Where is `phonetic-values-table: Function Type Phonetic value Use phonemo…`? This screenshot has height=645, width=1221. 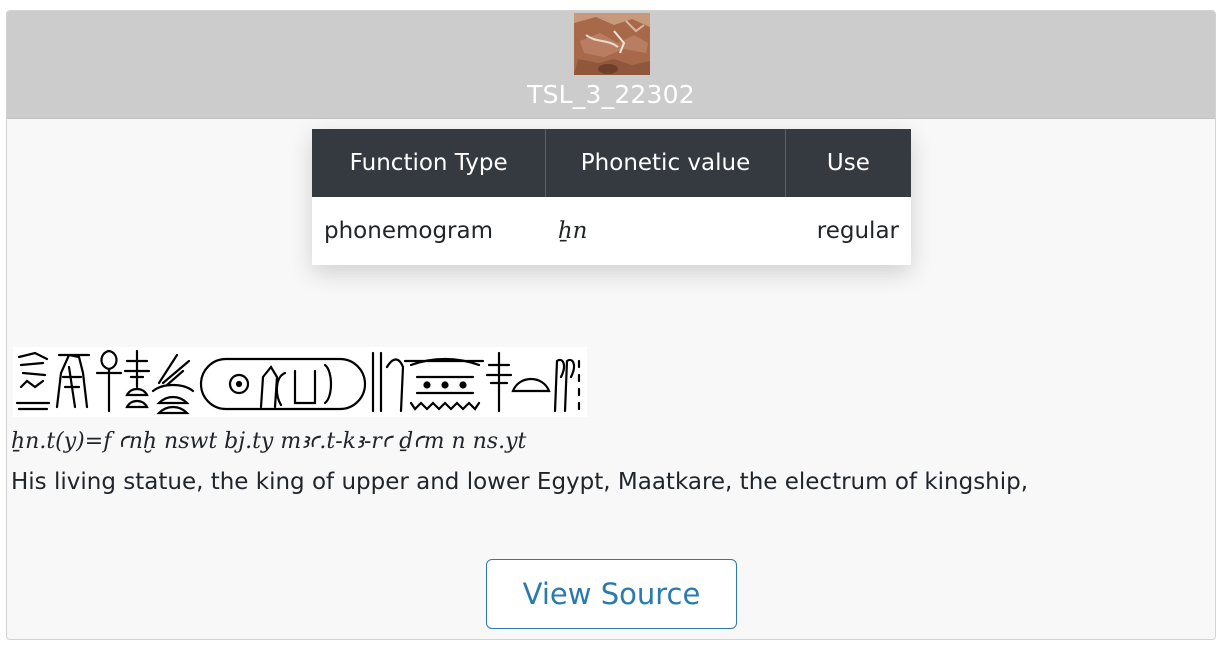 phonetic-values-table: Function Type Phonetic value Use phonemo… is located at coordinates (611, 197).